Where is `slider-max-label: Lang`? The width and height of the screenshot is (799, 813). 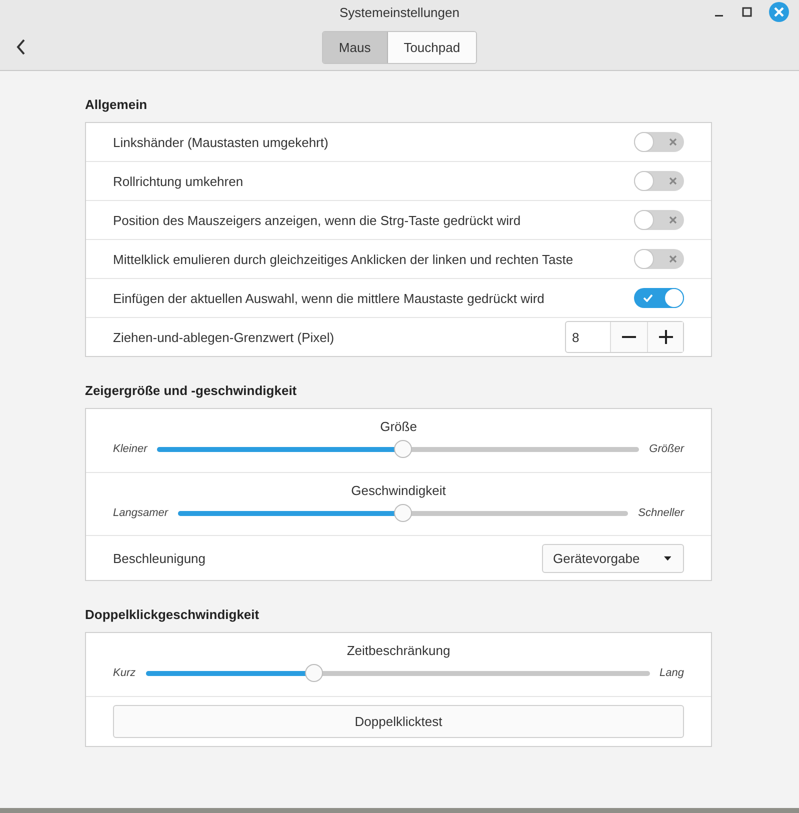 slider-max-label: Lang is located at coordinates (672, 673).